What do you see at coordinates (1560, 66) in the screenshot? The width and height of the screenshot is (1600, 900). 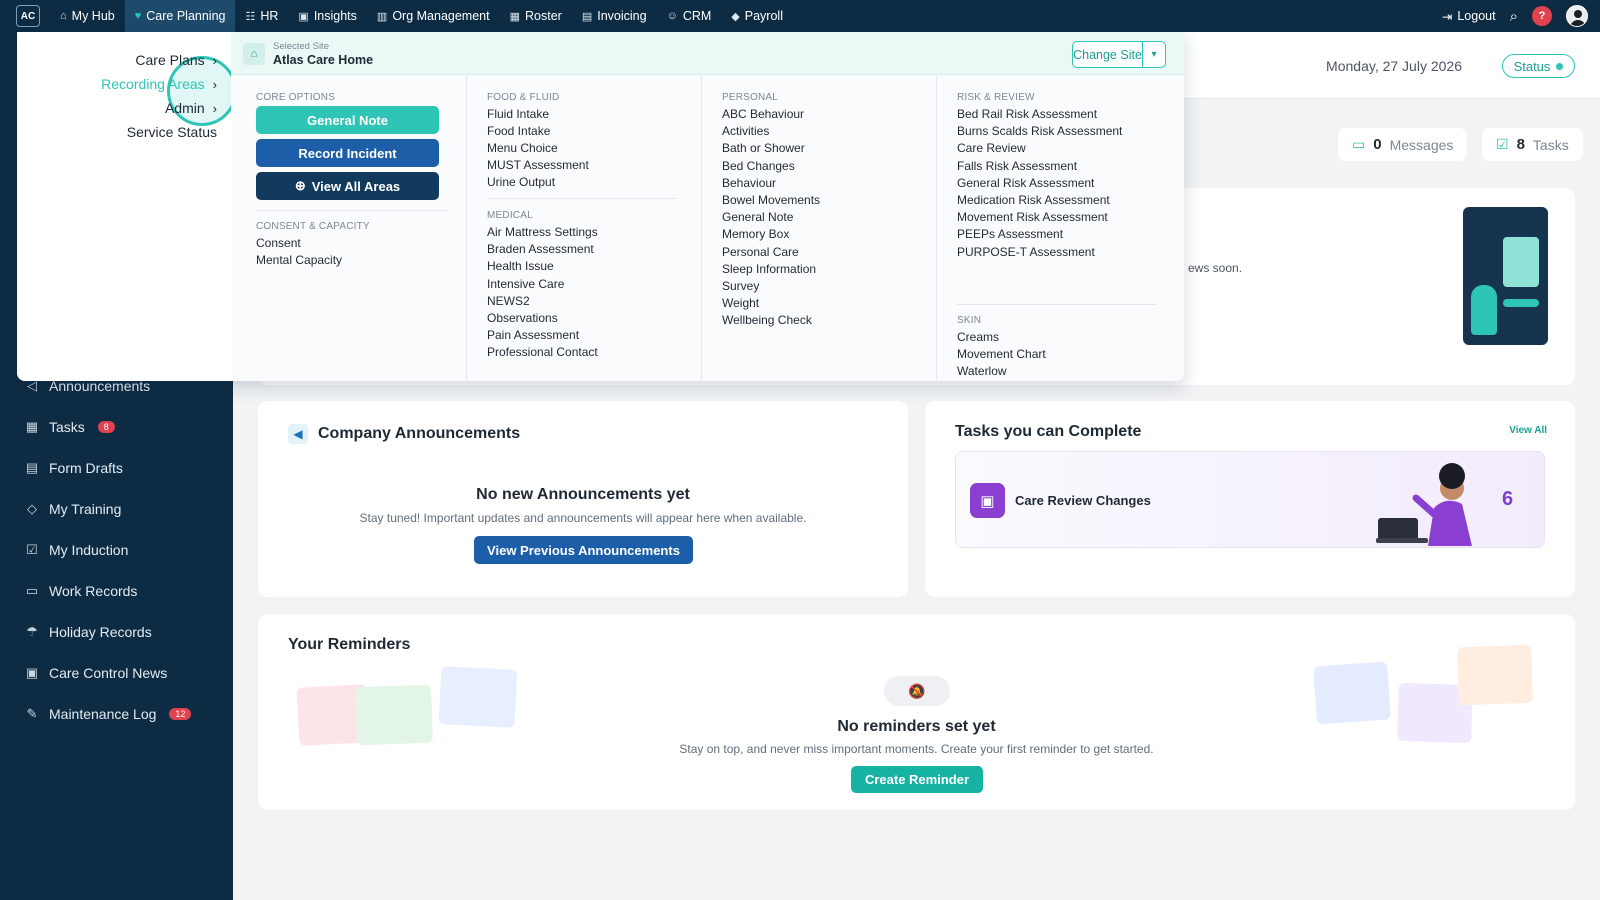 I see `status-dot-icon` at bounding box center [1560, 66].